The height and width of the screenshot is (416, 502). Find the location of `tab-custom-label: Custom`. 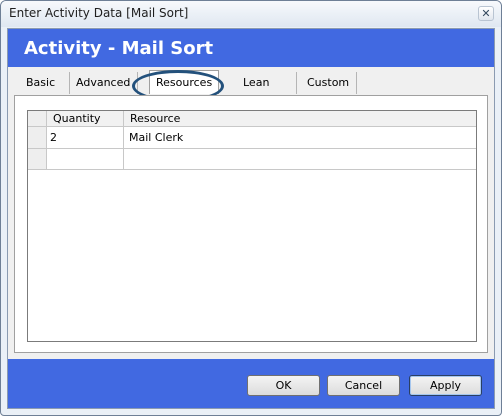

tab-custom-label: Custom is located at coordinates (328, 82).